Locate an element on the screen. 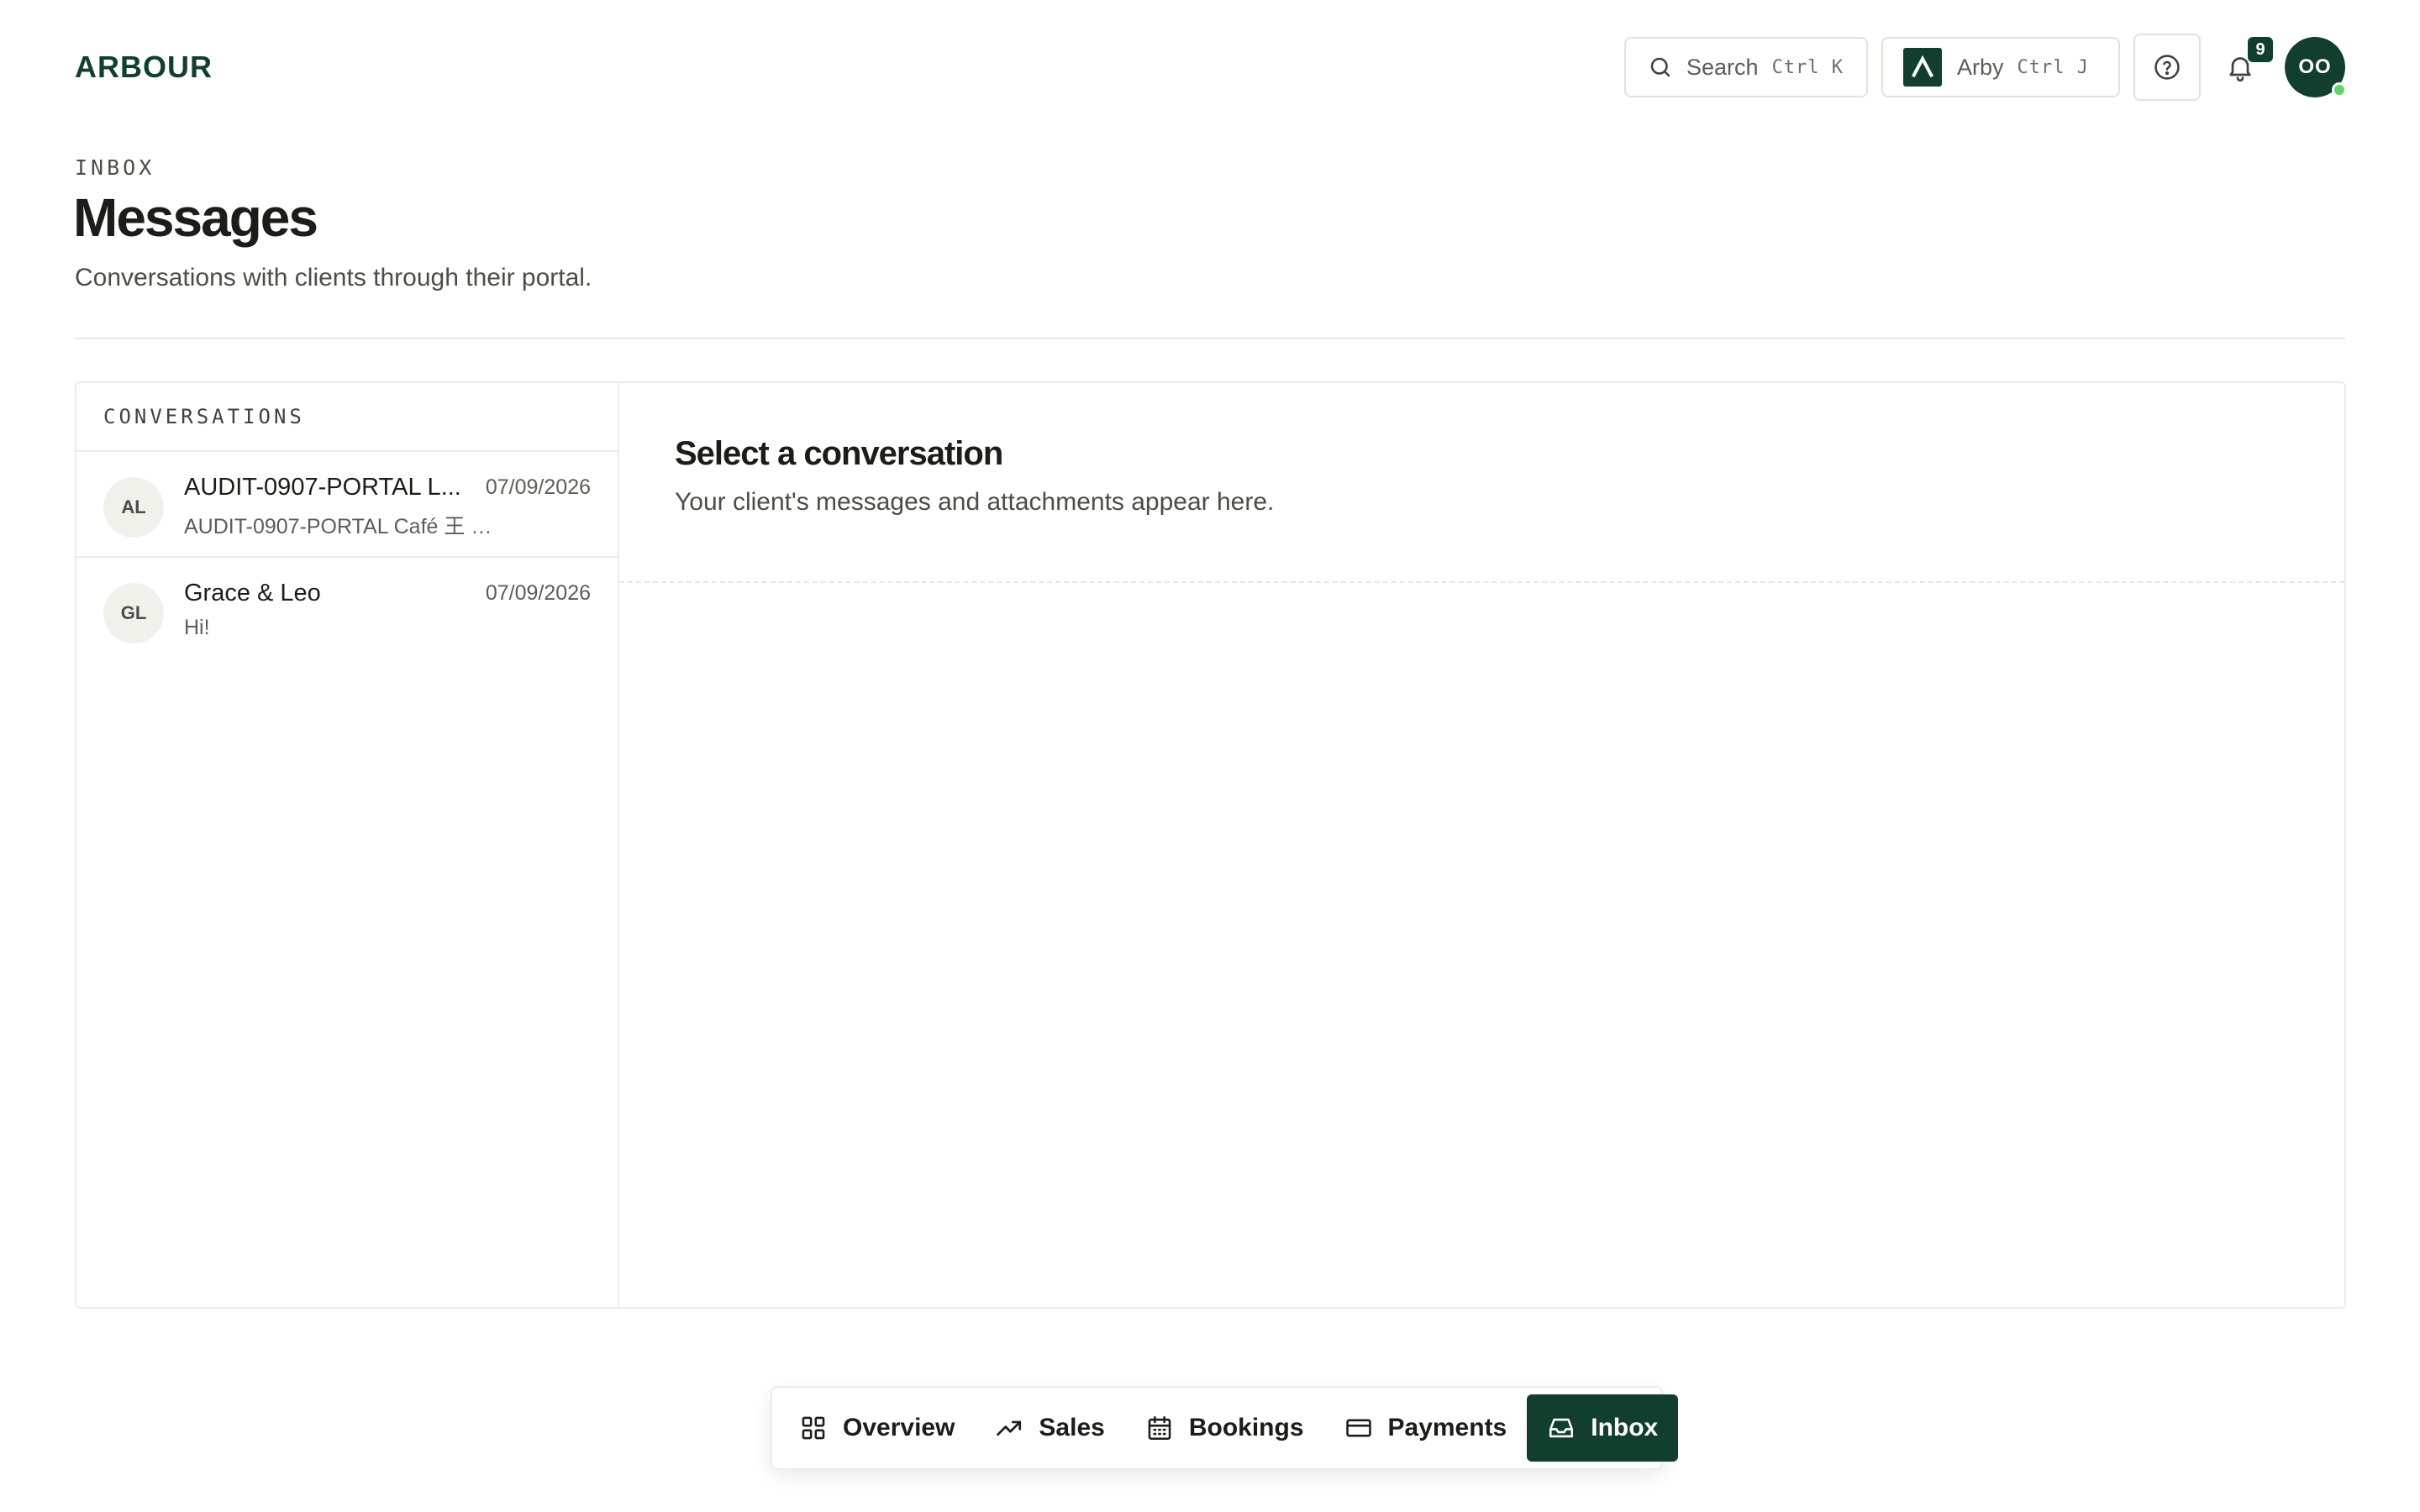 Image resolution: width=2420 pixels, height=1512 pixels. header-actions: Search Ctrl K Arby Ctrl J 9 OO is located at coordinates (1985, 67).